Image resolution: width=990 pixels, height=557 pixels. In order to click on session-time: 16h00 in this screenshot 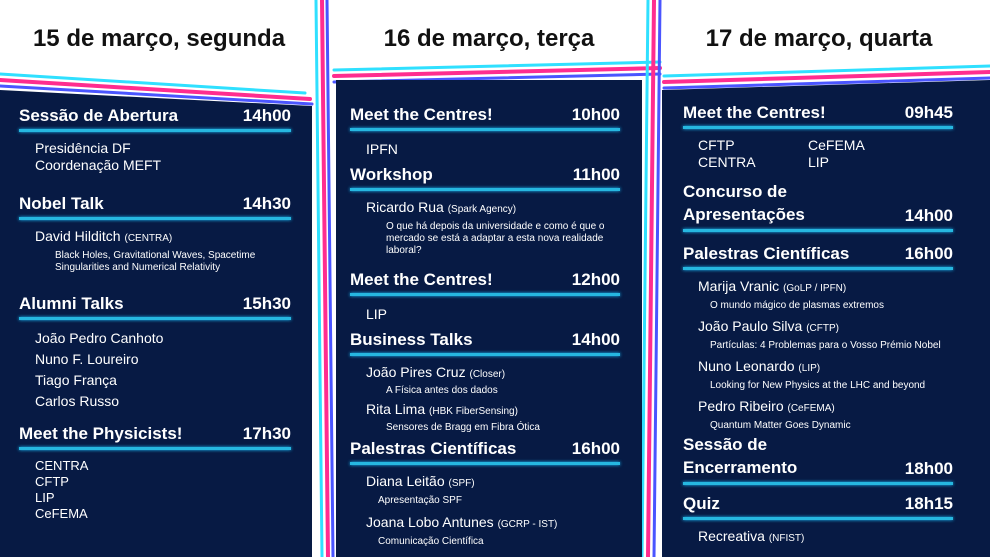, I will do `click(928, 253)`.